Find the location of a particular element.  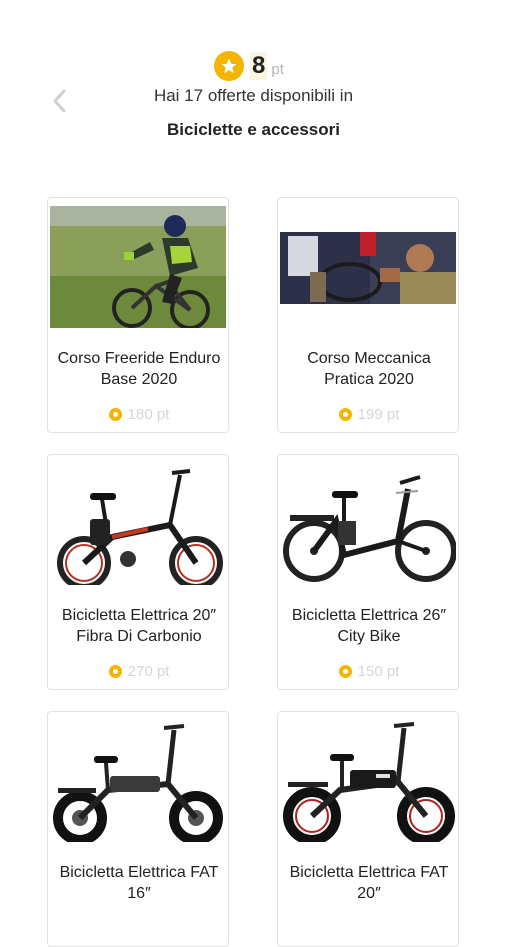

offer-title: Bicicletta Elettrica 26″ City Bike is located at coordinates (369, 626).